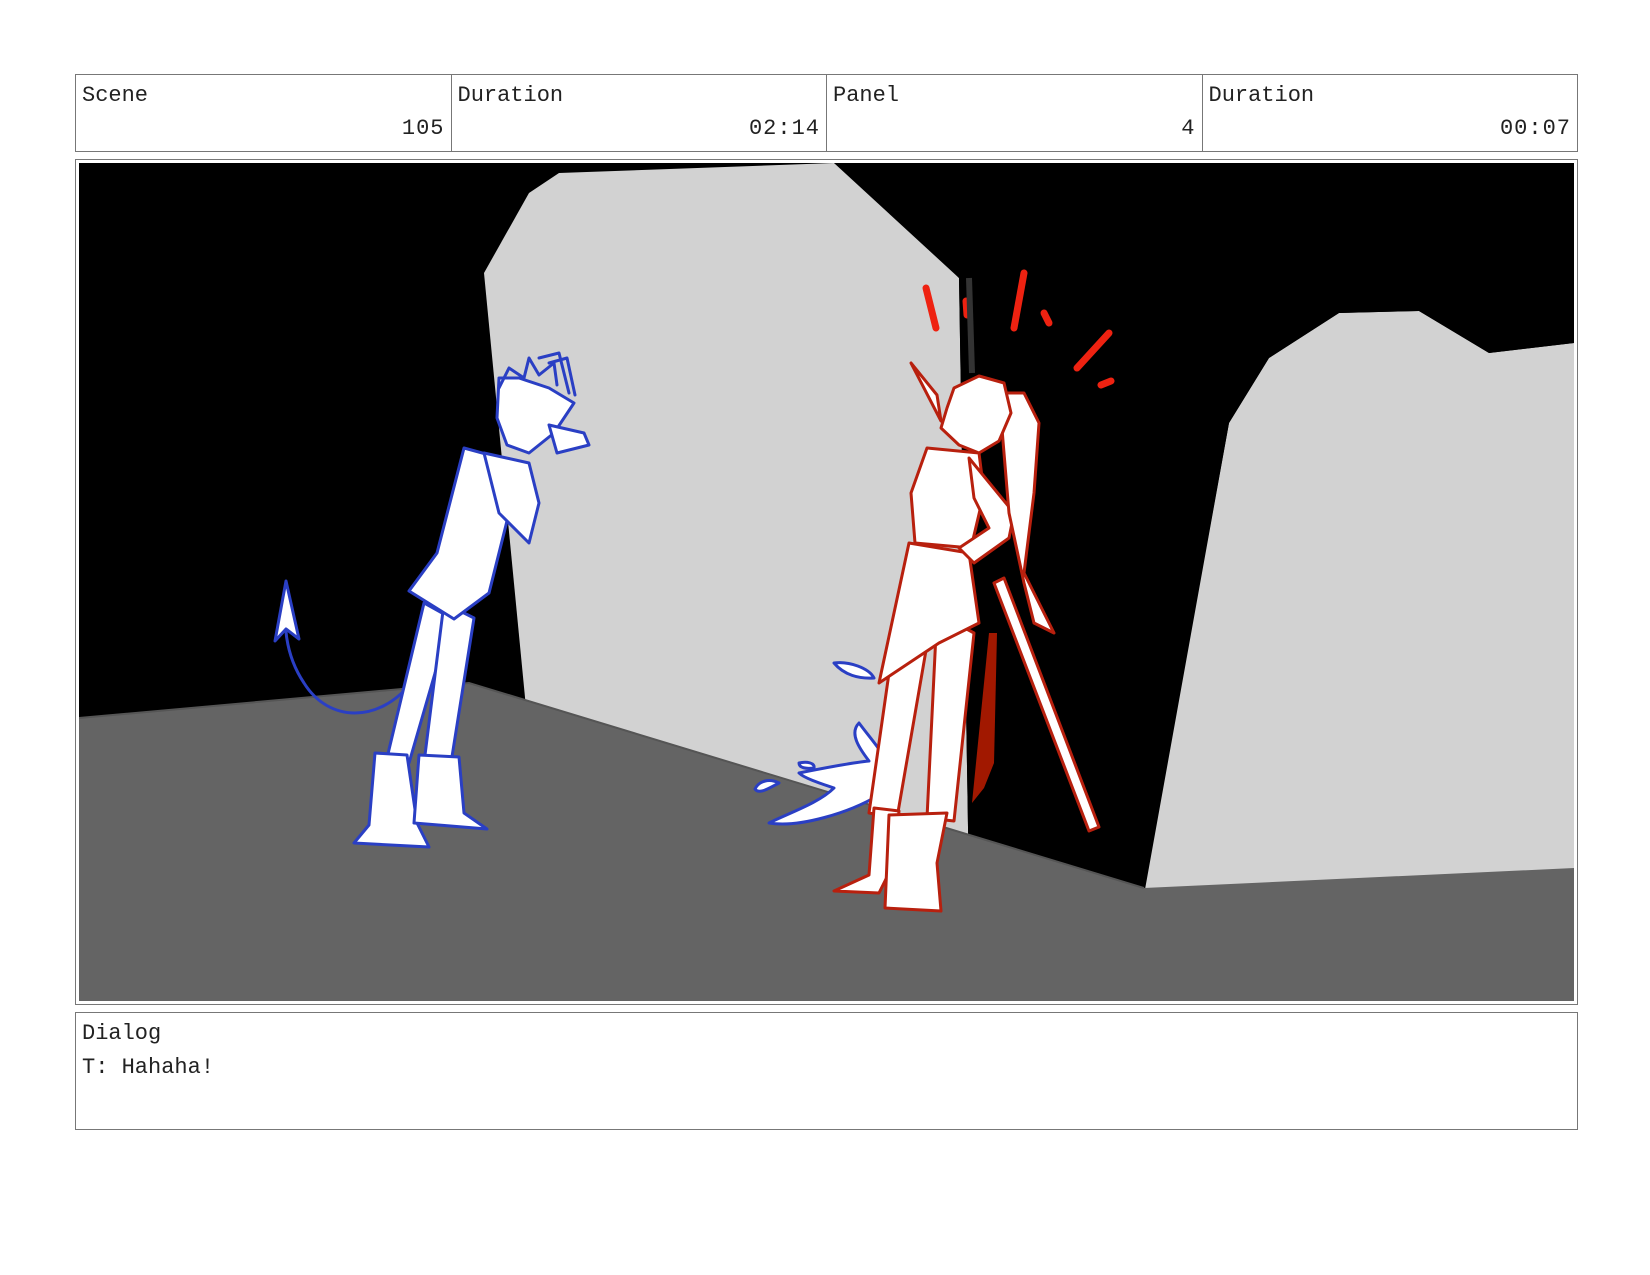 The width and height of the screenshot is (1650, 1275). Describe the element at coordinates (826, 1071) in the screenshot. I see `dialog-box: Dialog T: Hahaha!` at that location.